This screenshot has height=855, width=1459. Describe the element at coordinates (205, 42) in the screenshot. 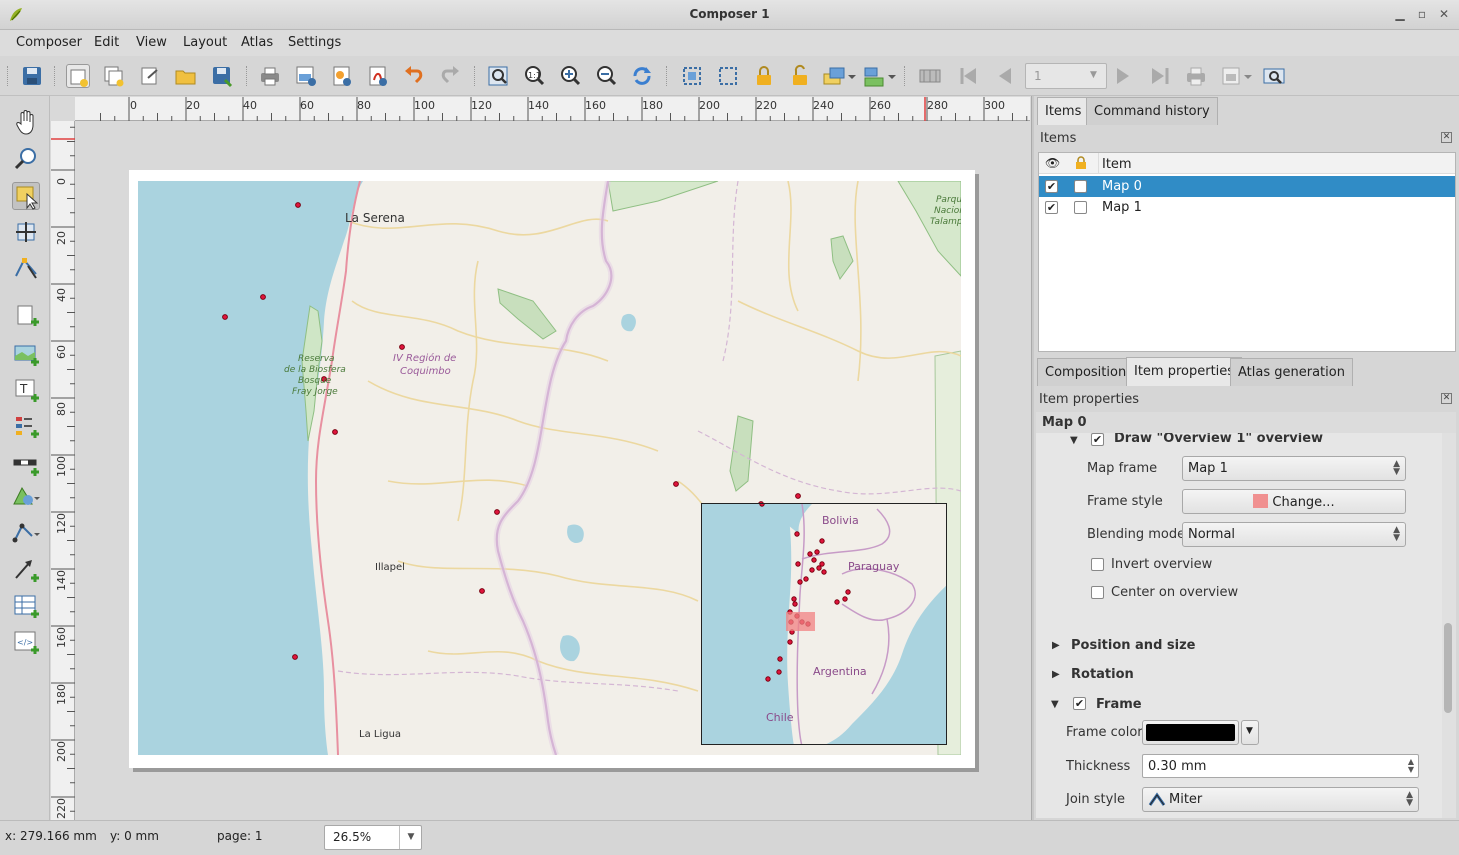

I see `menu-layout: Layout` at that location.